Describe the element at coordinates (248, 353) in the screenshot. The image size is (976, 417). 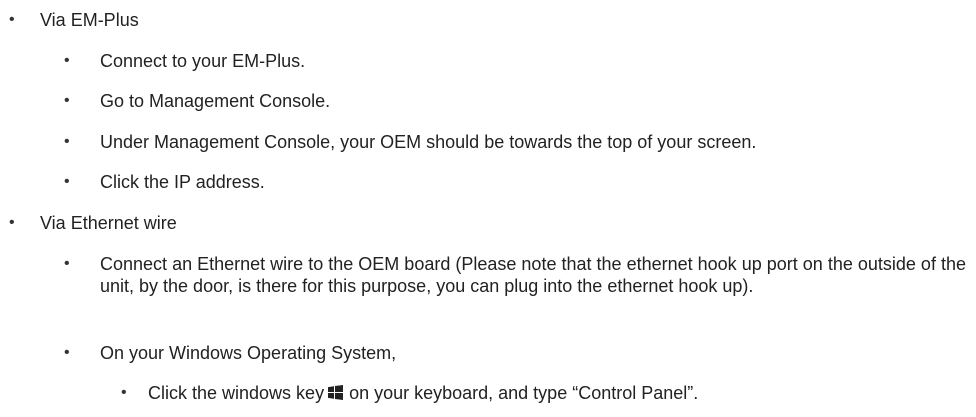
I see `list-item-windows-os: On your Windows Operating System,` at that location.